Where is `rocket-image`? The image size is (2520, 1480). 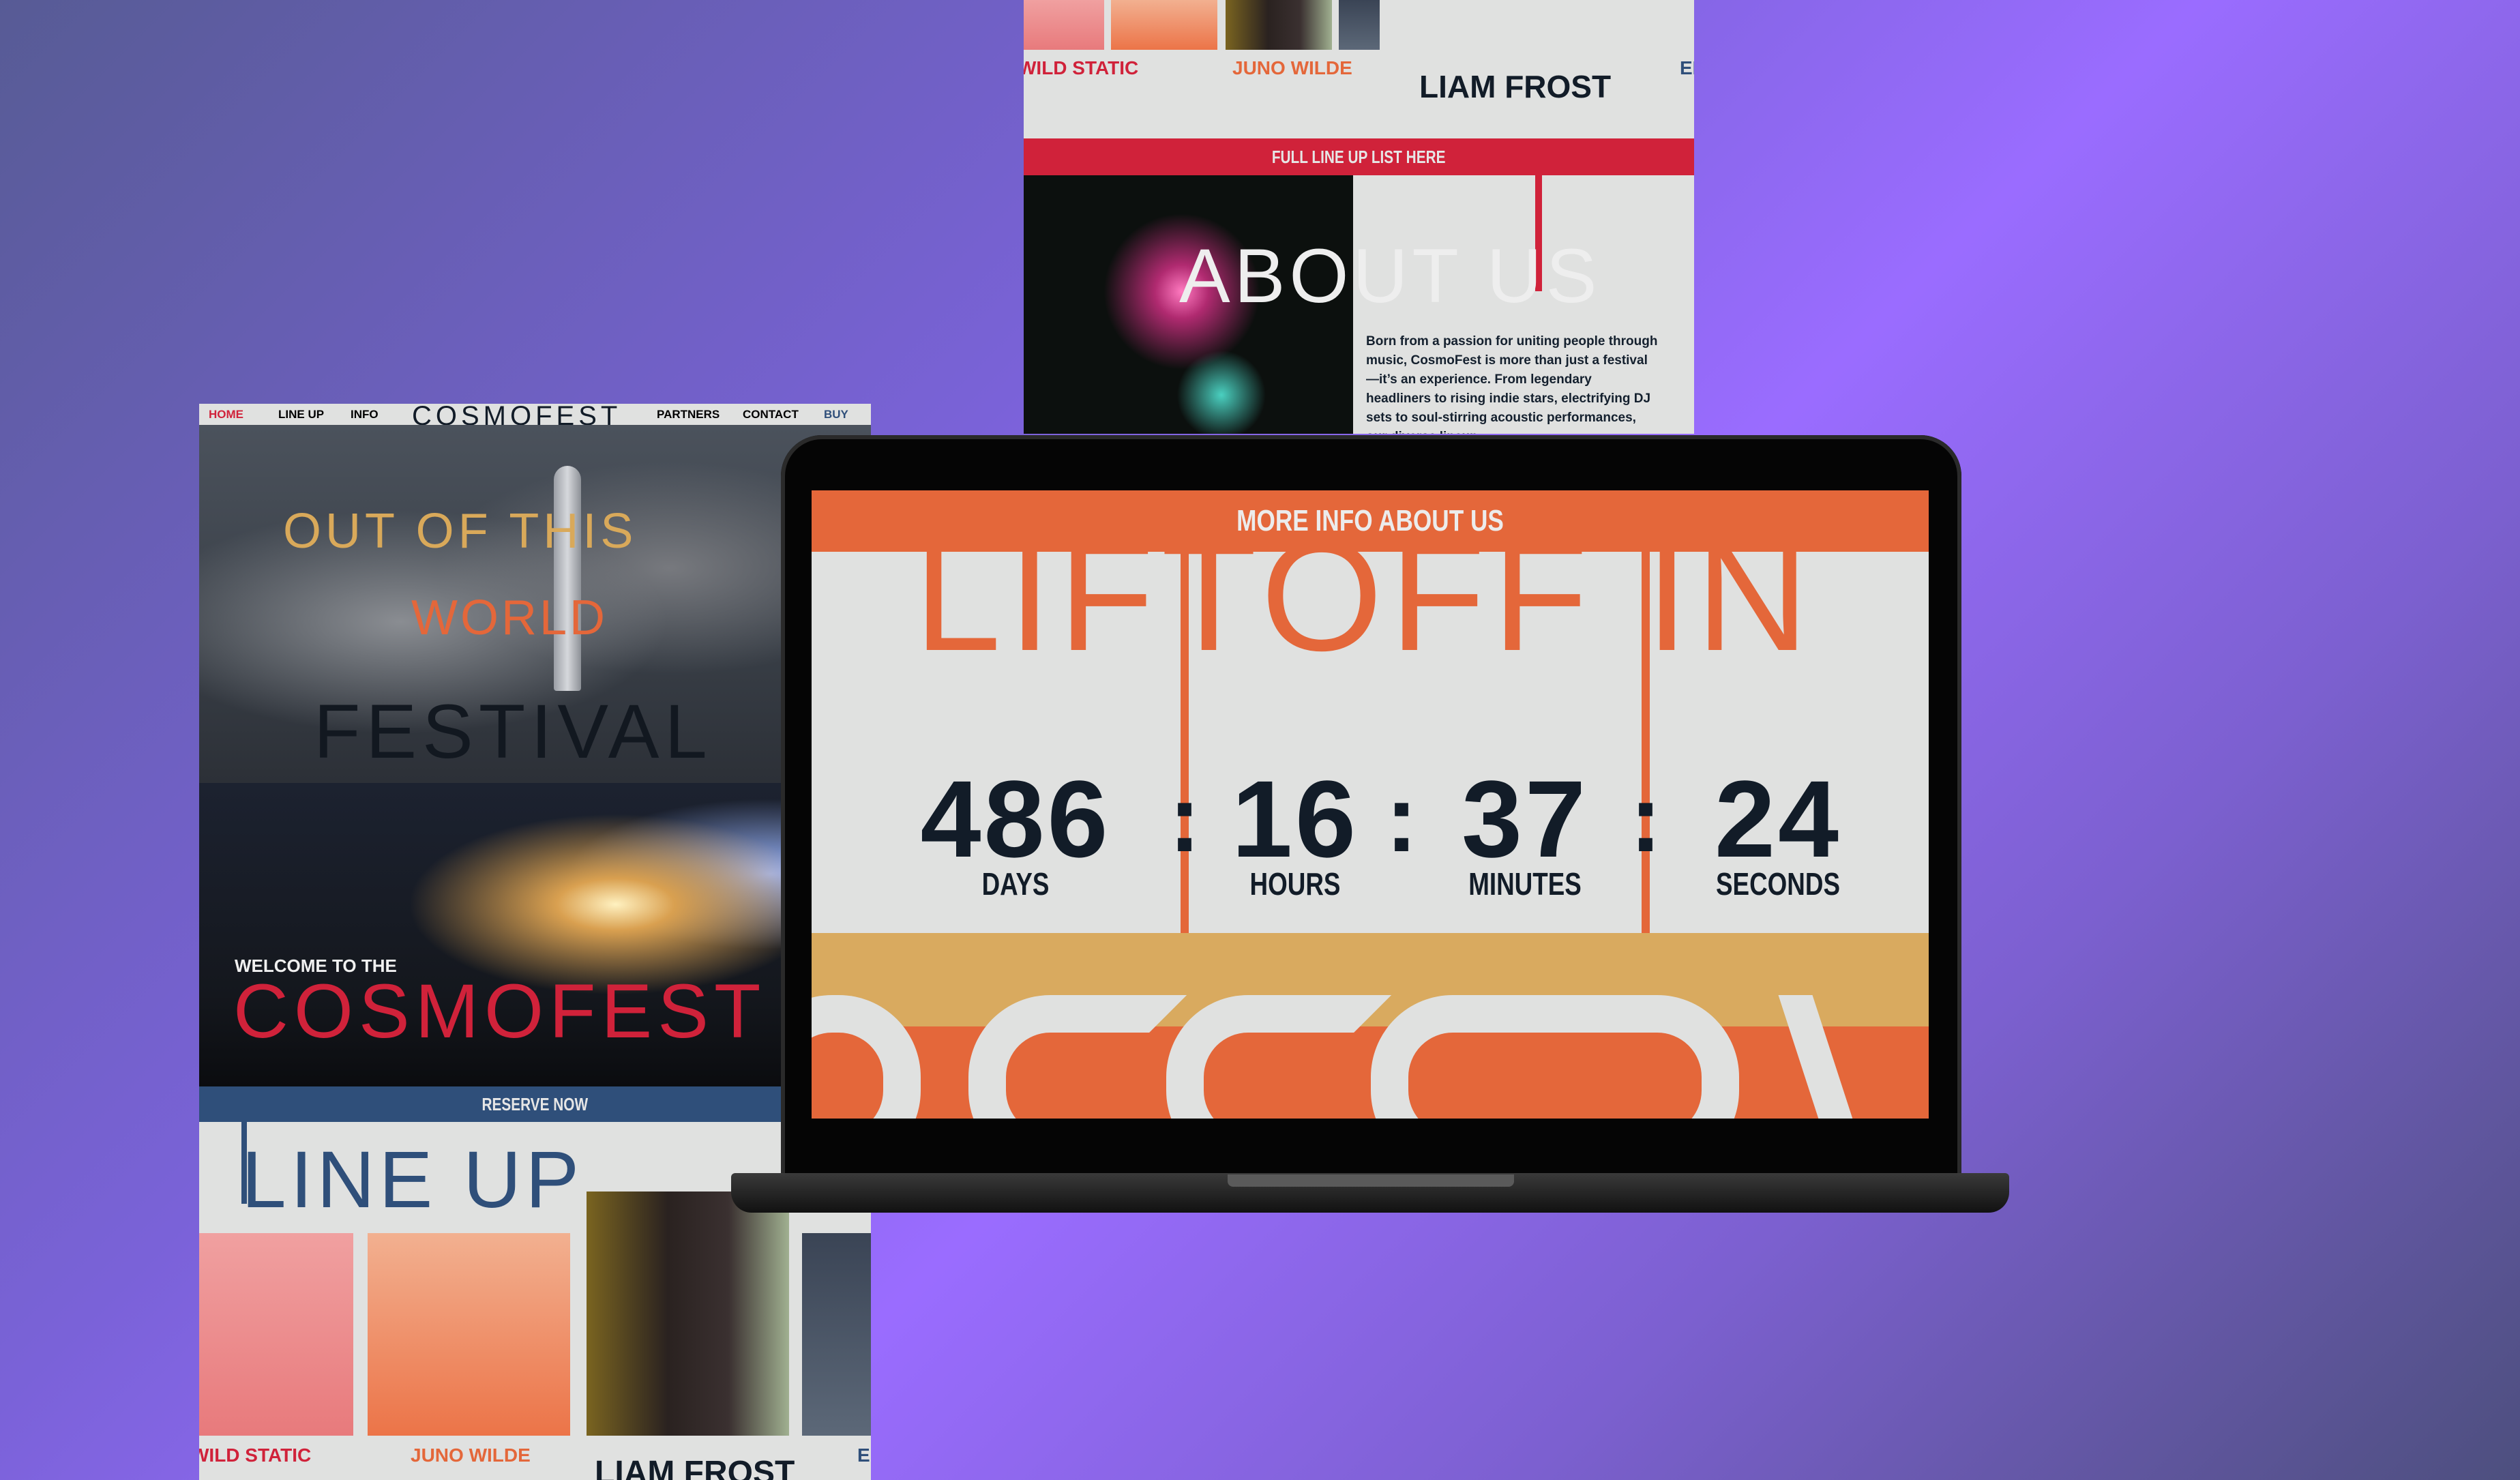 rocket-image is located at coordinates (567, 578).